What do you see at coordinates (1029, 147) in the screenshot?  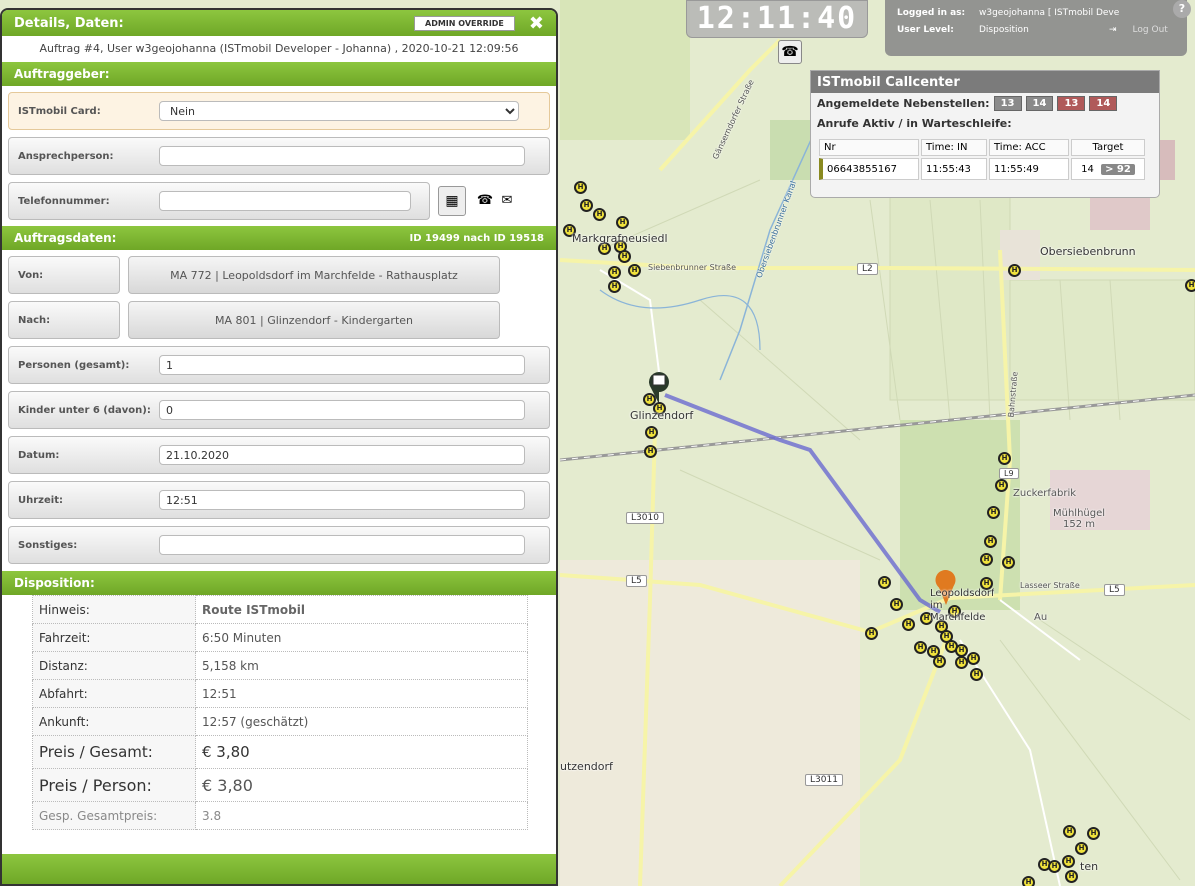 I see `column-header: Time: ACC` at bounding box center [1029, 147].